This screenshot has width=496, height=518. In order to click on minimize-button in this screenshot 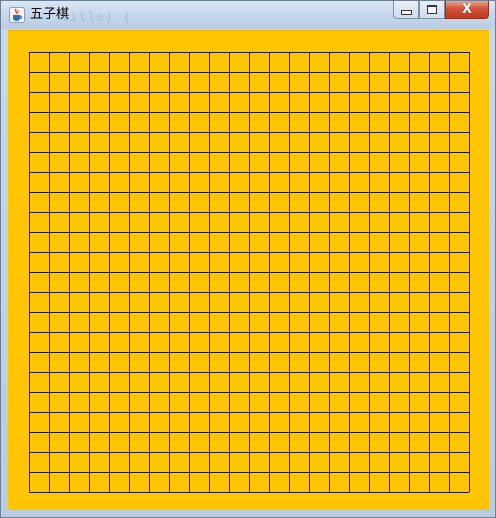, I will do `click(406, 10)`.